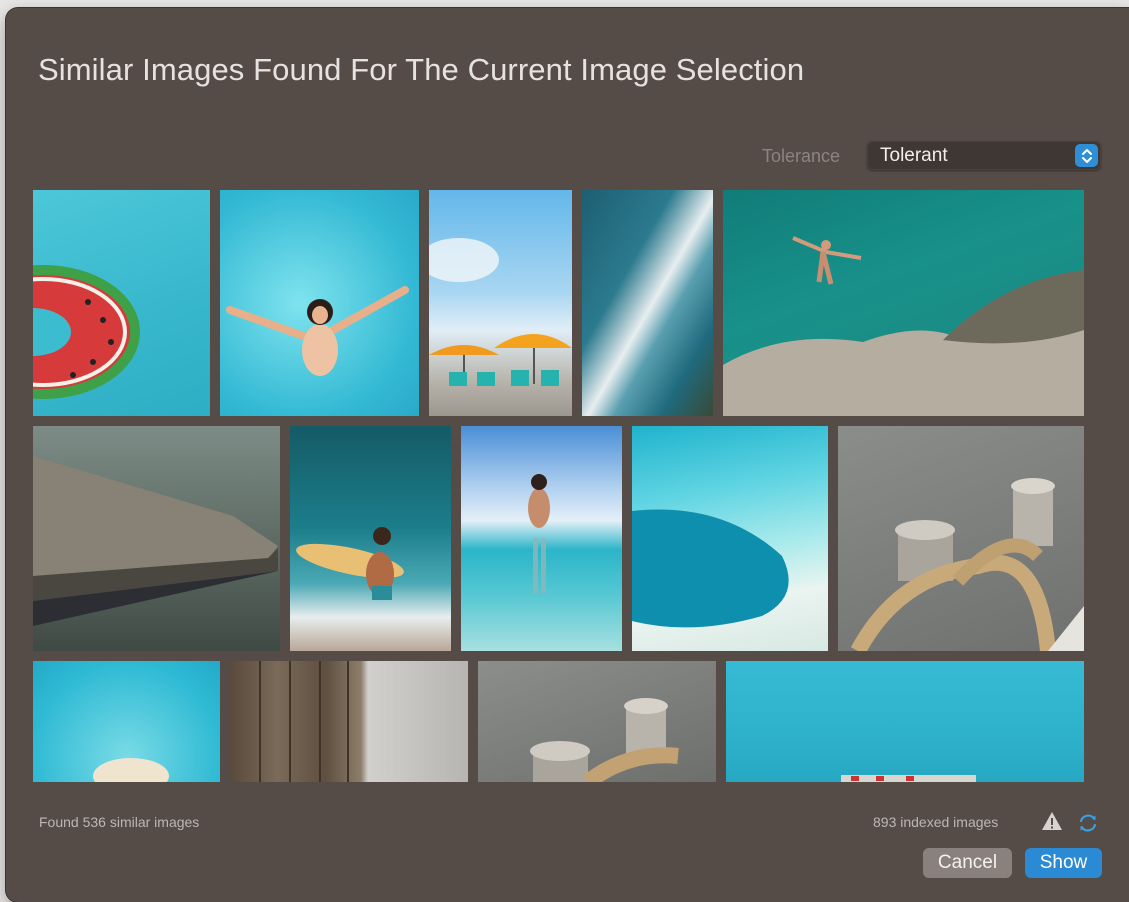  I want to click on warning-icon, so click(1052, 821).